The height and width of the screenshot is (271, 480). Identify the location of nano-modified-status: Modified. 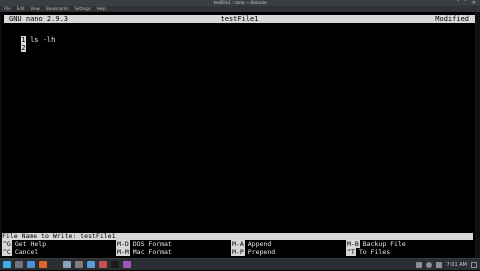
(452, 19).